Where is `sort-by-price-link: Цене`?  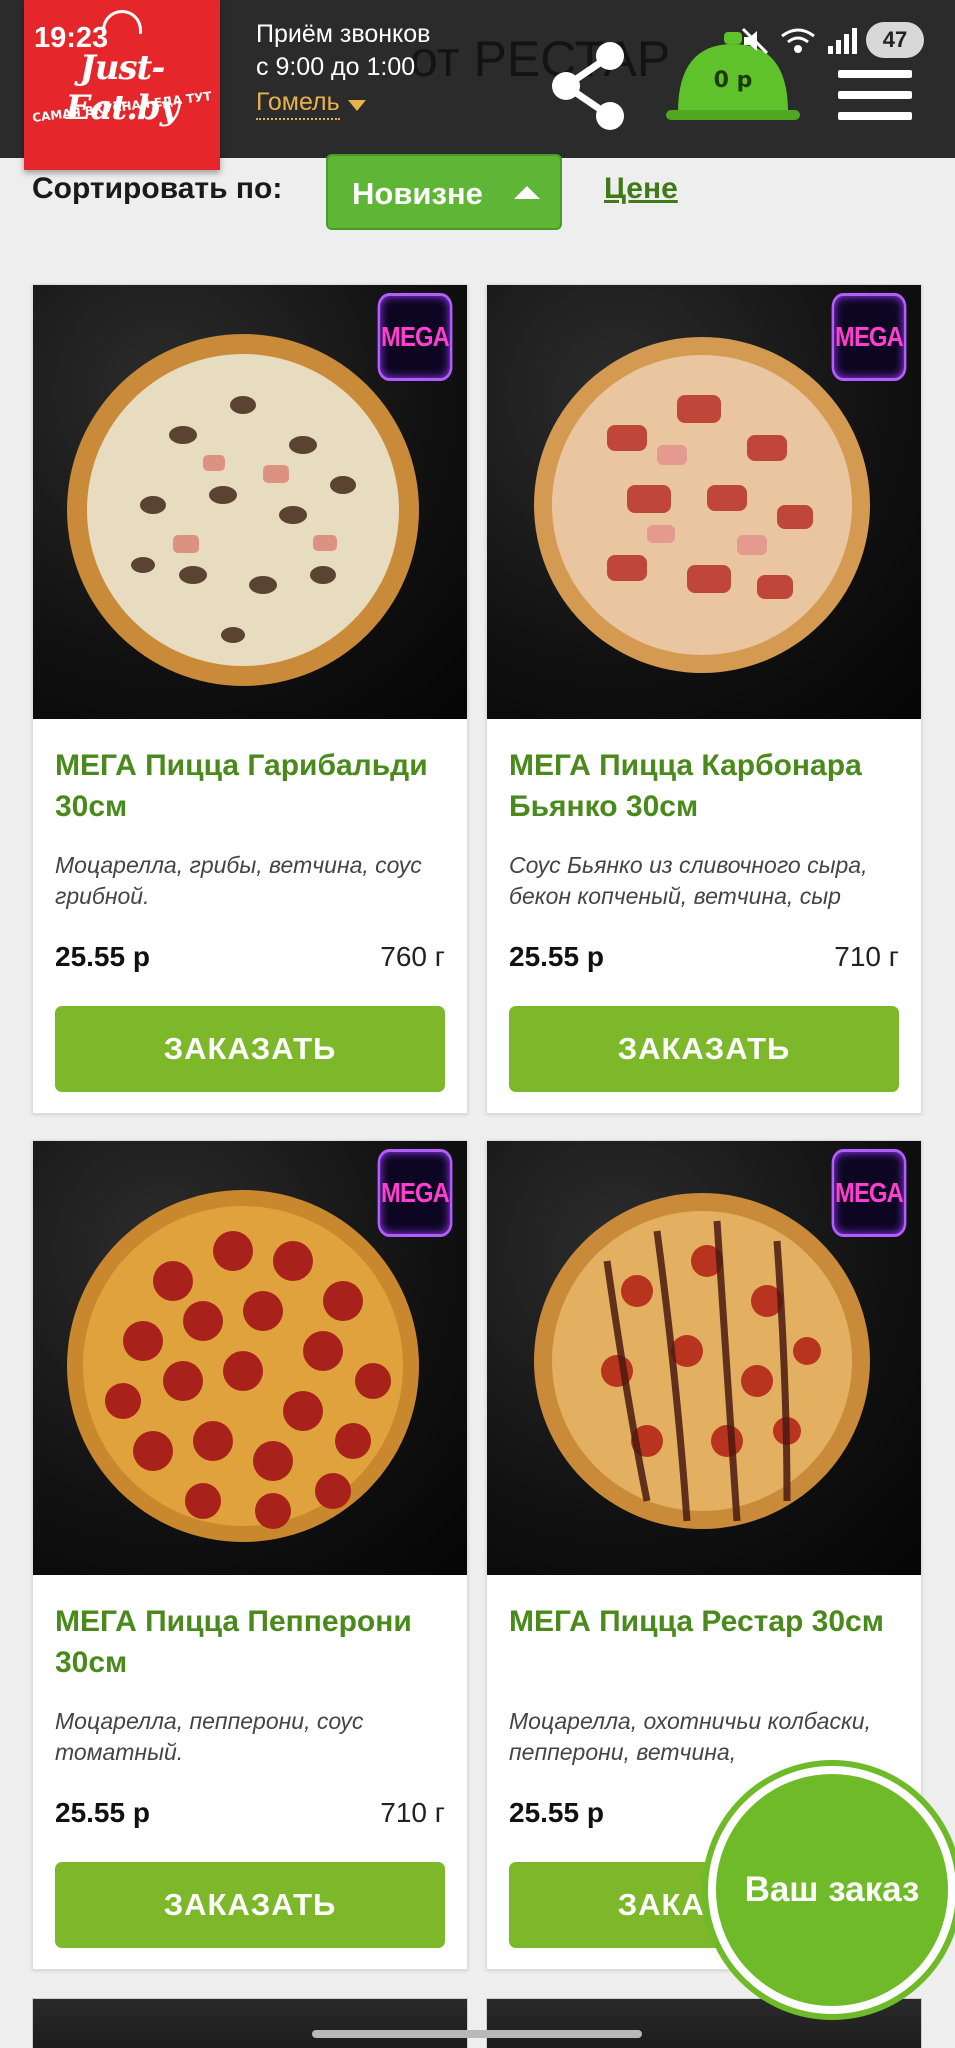 sort-by-price-link: Цене is located at coordinates (641, 189).